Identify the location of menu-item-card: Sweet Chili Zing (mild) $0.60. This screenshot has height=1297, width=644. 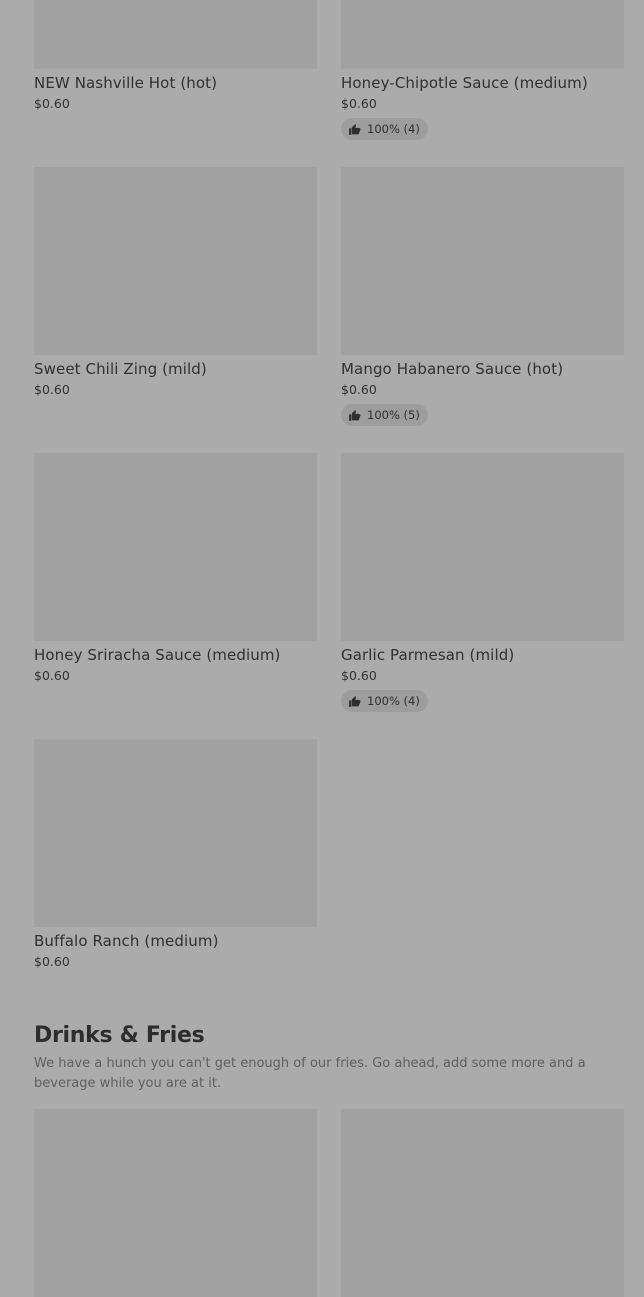
(175, 283).